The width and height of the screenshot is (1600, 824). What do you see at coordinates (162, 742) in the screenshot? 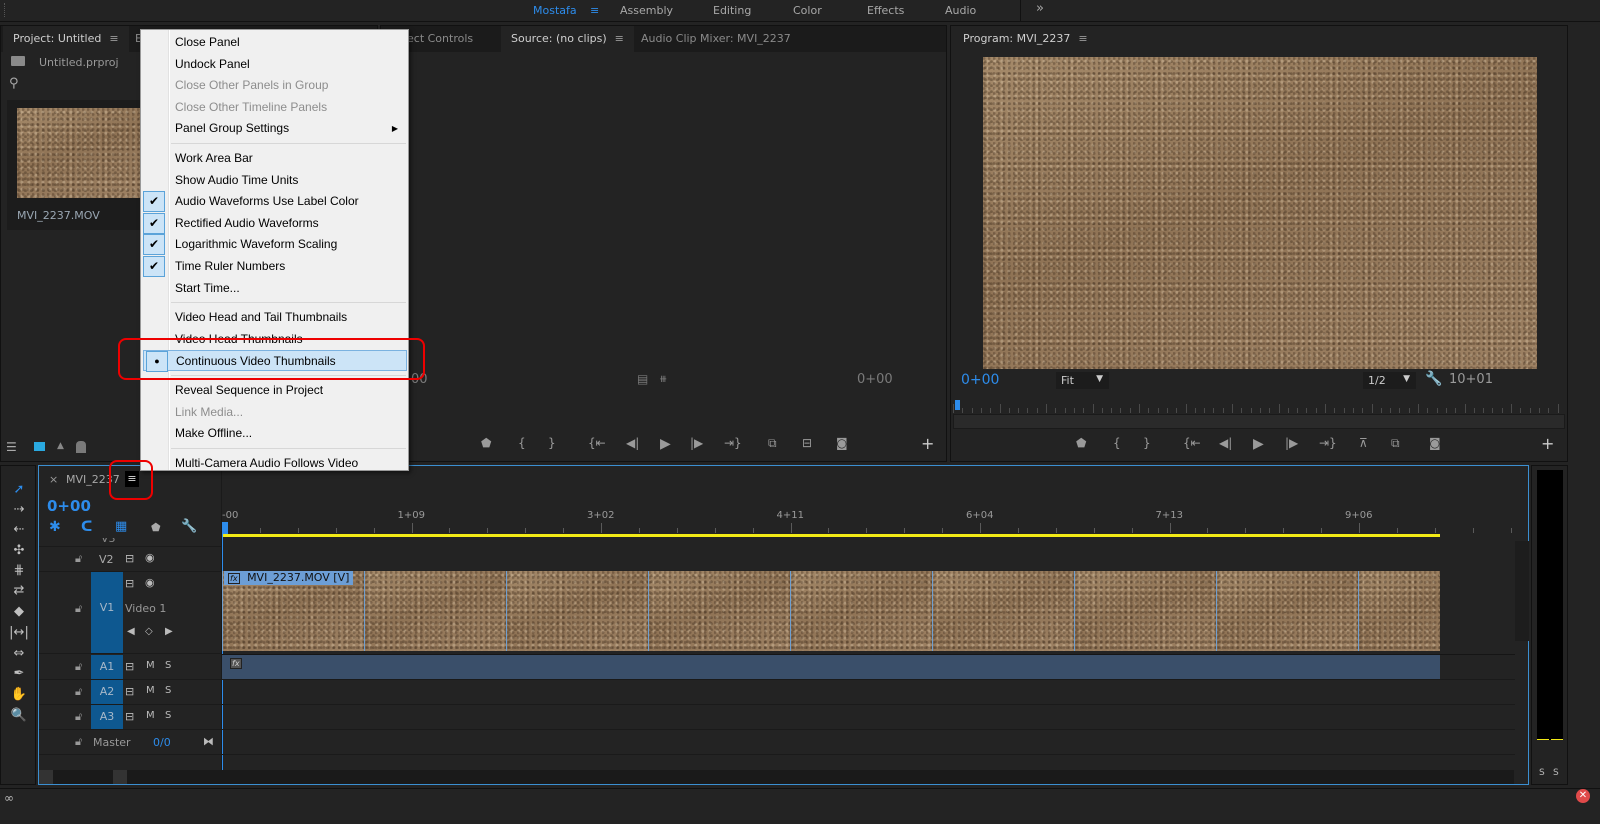
I see `master-value: 0/0` at bounding box center [162, 742].